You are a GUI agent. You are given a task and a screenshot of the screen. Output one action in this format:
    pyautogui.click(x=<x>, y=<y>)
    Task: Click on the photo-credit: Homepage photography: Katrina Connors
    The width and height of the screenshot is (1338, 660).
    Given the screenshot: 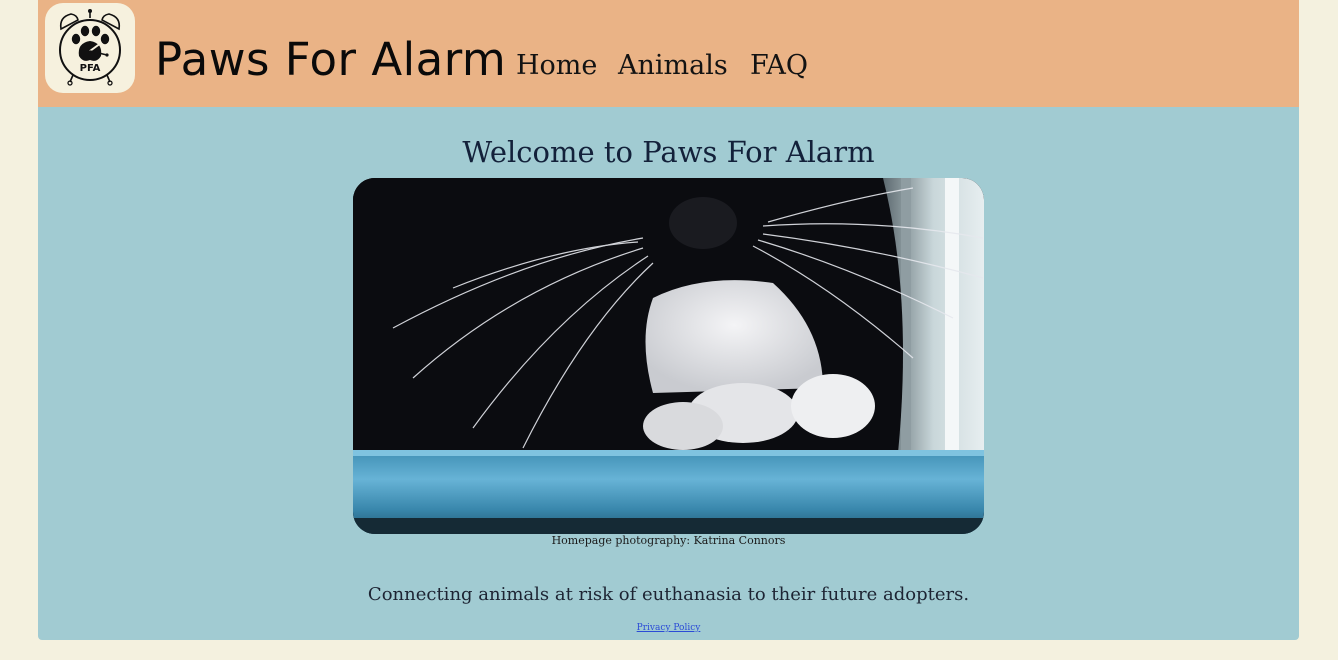 What is the action you would take?
    pyautogui.click(x=668, y=540)
    